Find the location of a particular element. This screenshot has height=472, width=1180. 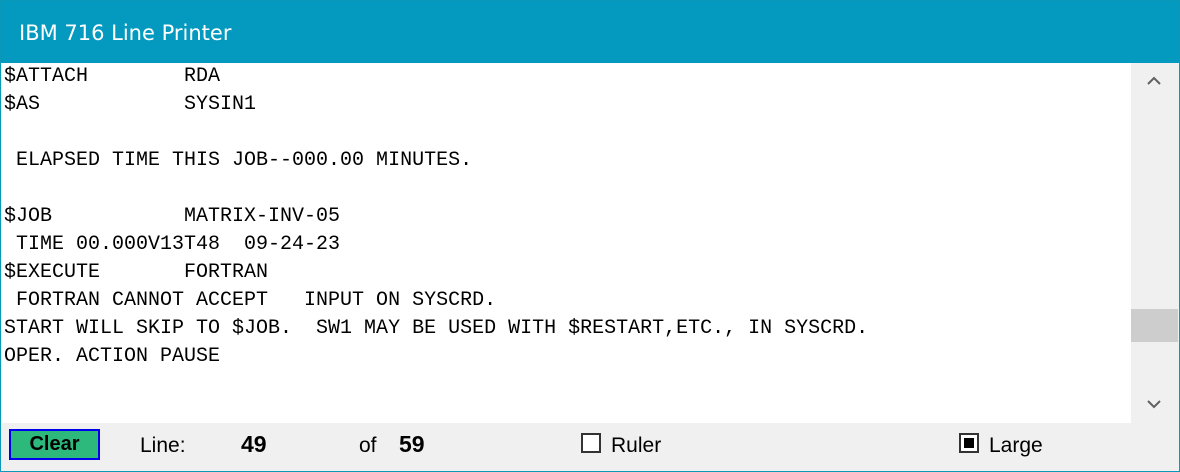

title-bar: IBM 716 Line Printer is located at coordinates (590, 32).